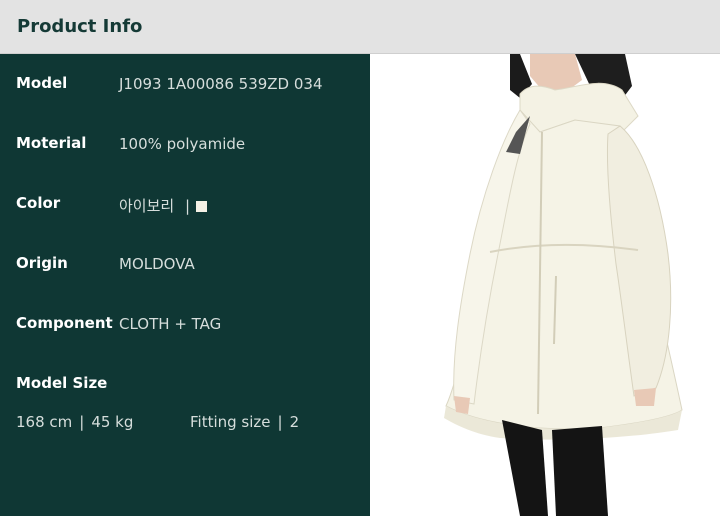 Image resolution: width=720 pixels, height=516 pixels. What do you see at coordinates (74, 422) in the screenshot?
I see `model-size-row: 168 cm | 45 kg` at bounding box center [74, 422].